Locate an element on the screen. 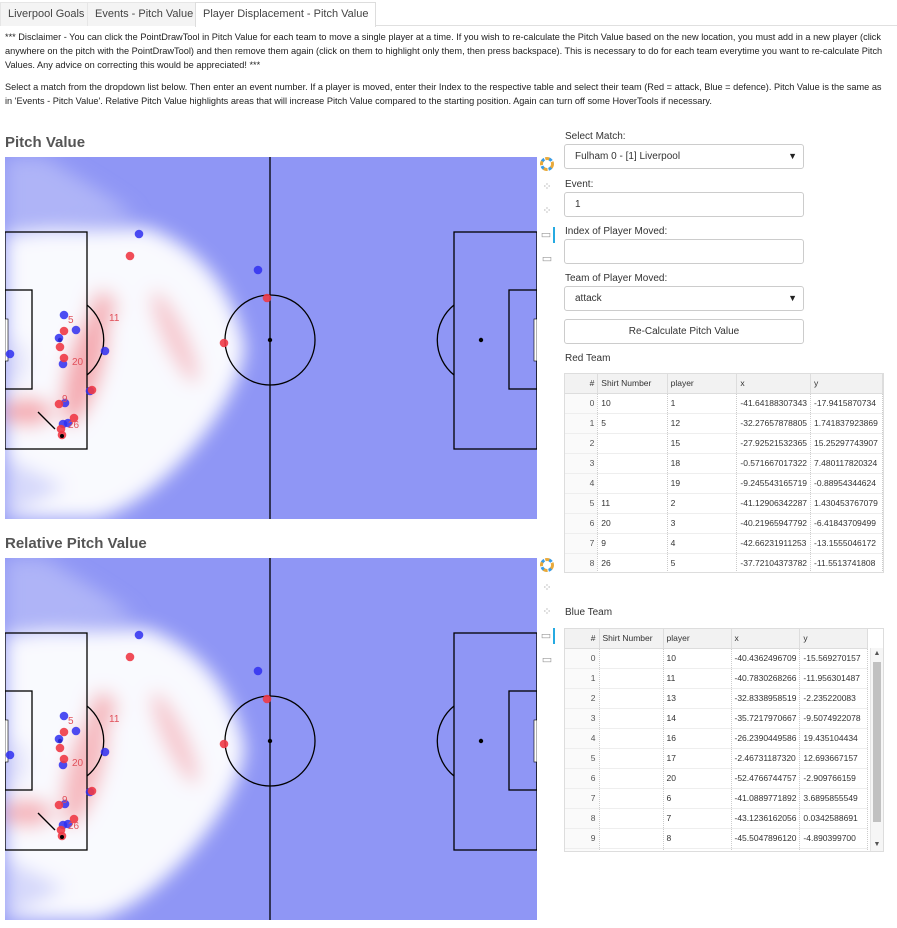 The width and height of the screenshot is (897, 928). table-cell: 1.741837923869 is located at coordinates (846, 423).